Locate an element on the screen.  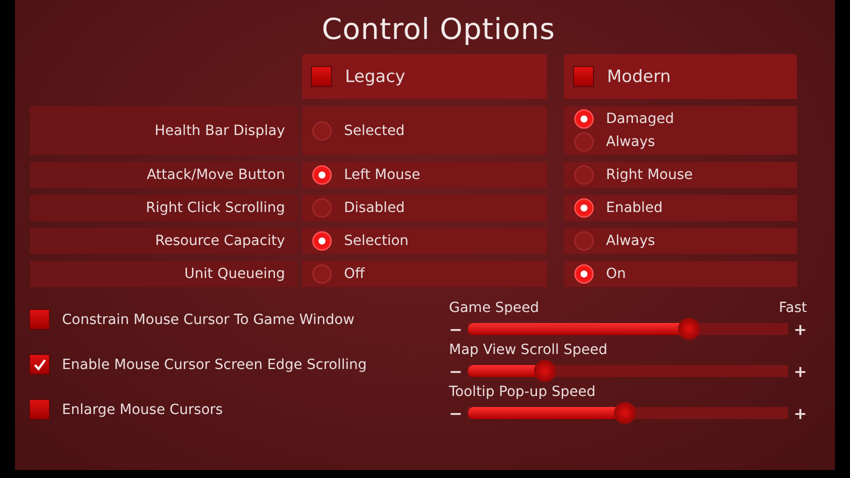
setting-label: Resource Capacity is located at coordinates (220, 241).